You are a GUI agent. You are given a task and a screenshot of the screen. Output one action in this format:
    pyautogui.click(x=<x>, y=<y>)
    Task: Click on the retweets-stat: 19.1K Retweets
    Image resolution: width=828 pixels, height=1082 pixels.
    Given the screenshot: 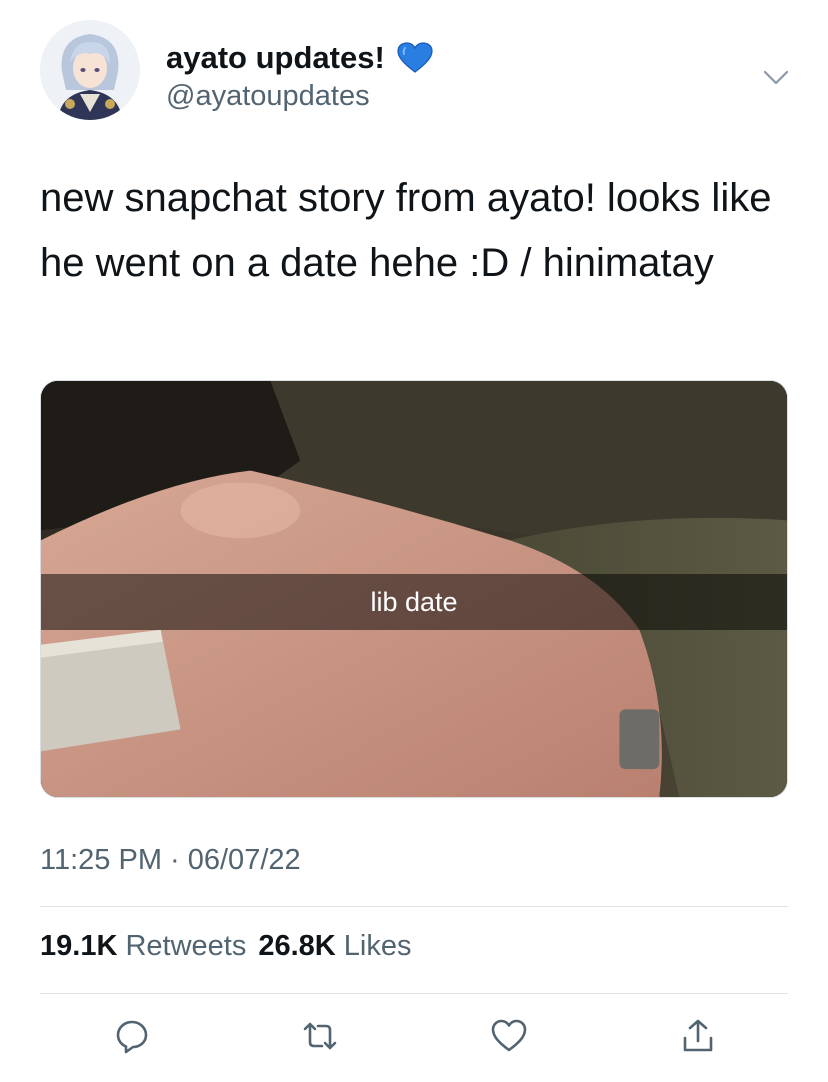 What is the action you would take?
    pyautogui.click(x=143, y=946)
    